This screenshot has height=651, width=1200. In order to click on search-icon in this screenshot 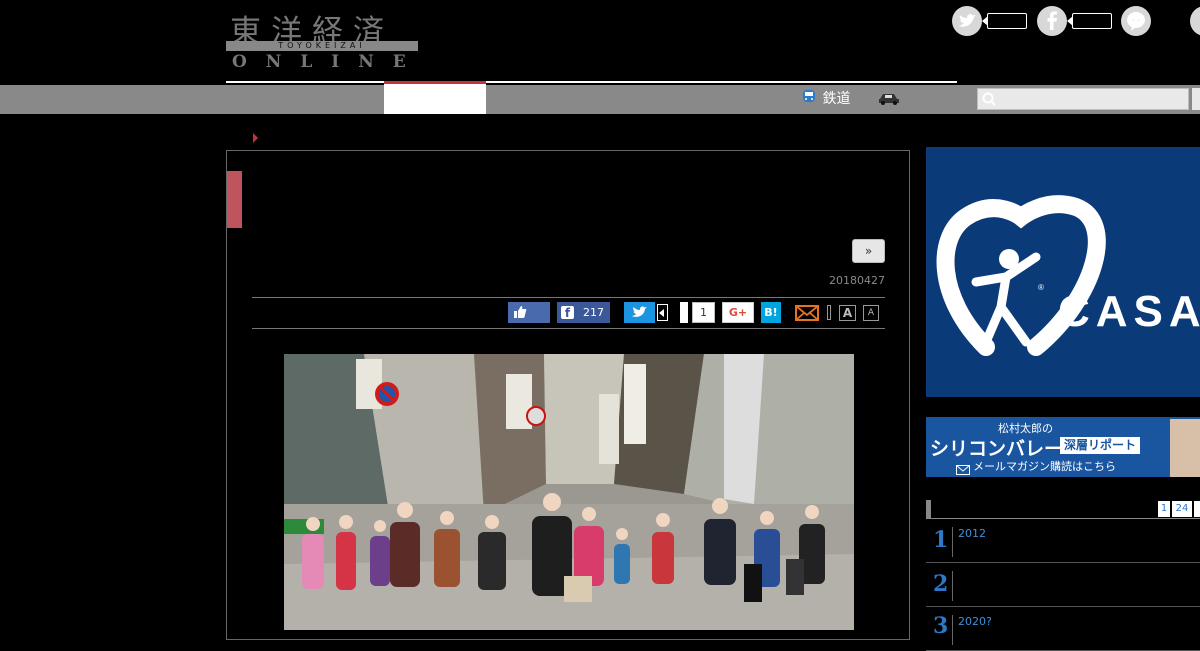, I will do `click(989, 101)`.